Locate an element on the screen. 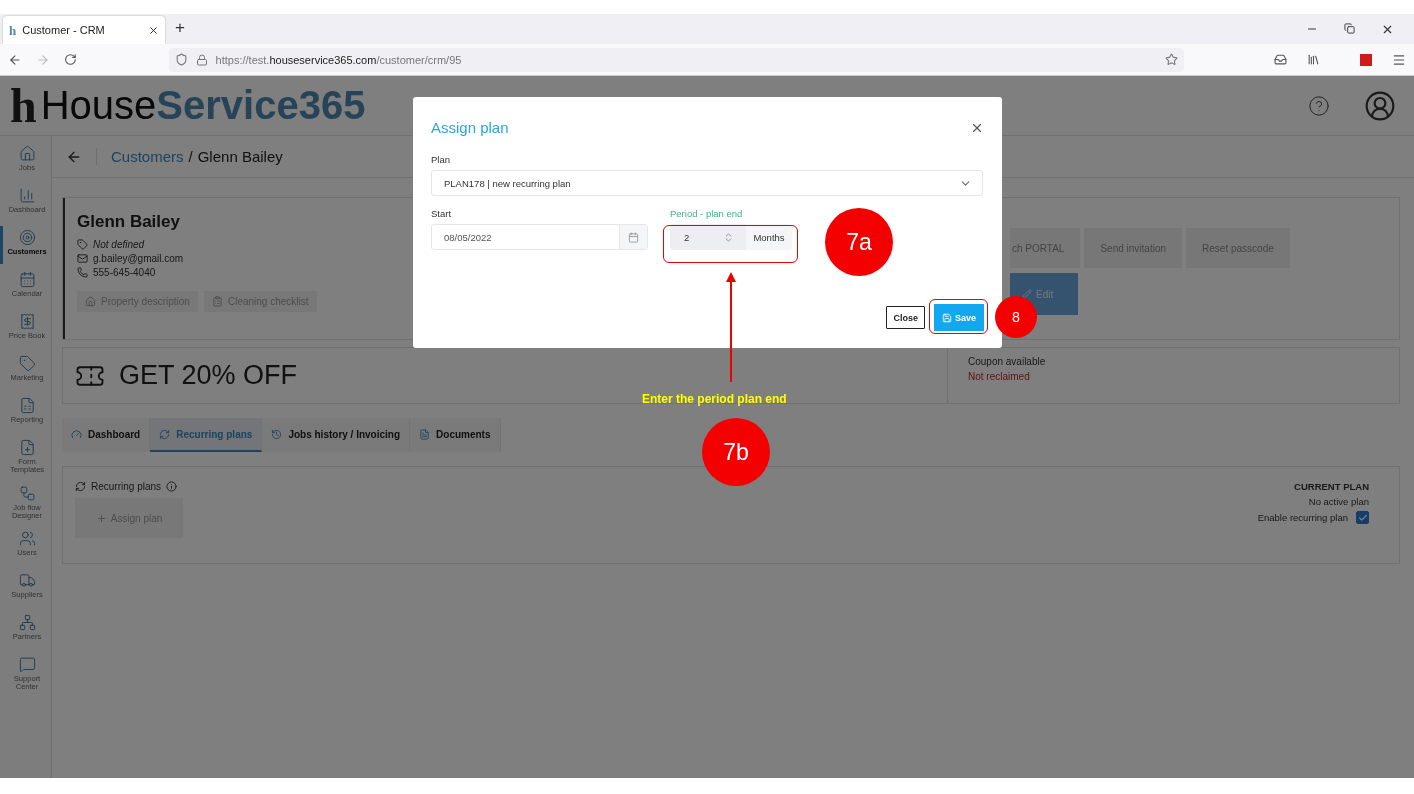 The width and height of the screenshot is (1414, 794). customer-phone: 555-645-4040 is located at coordinates (124, 272).